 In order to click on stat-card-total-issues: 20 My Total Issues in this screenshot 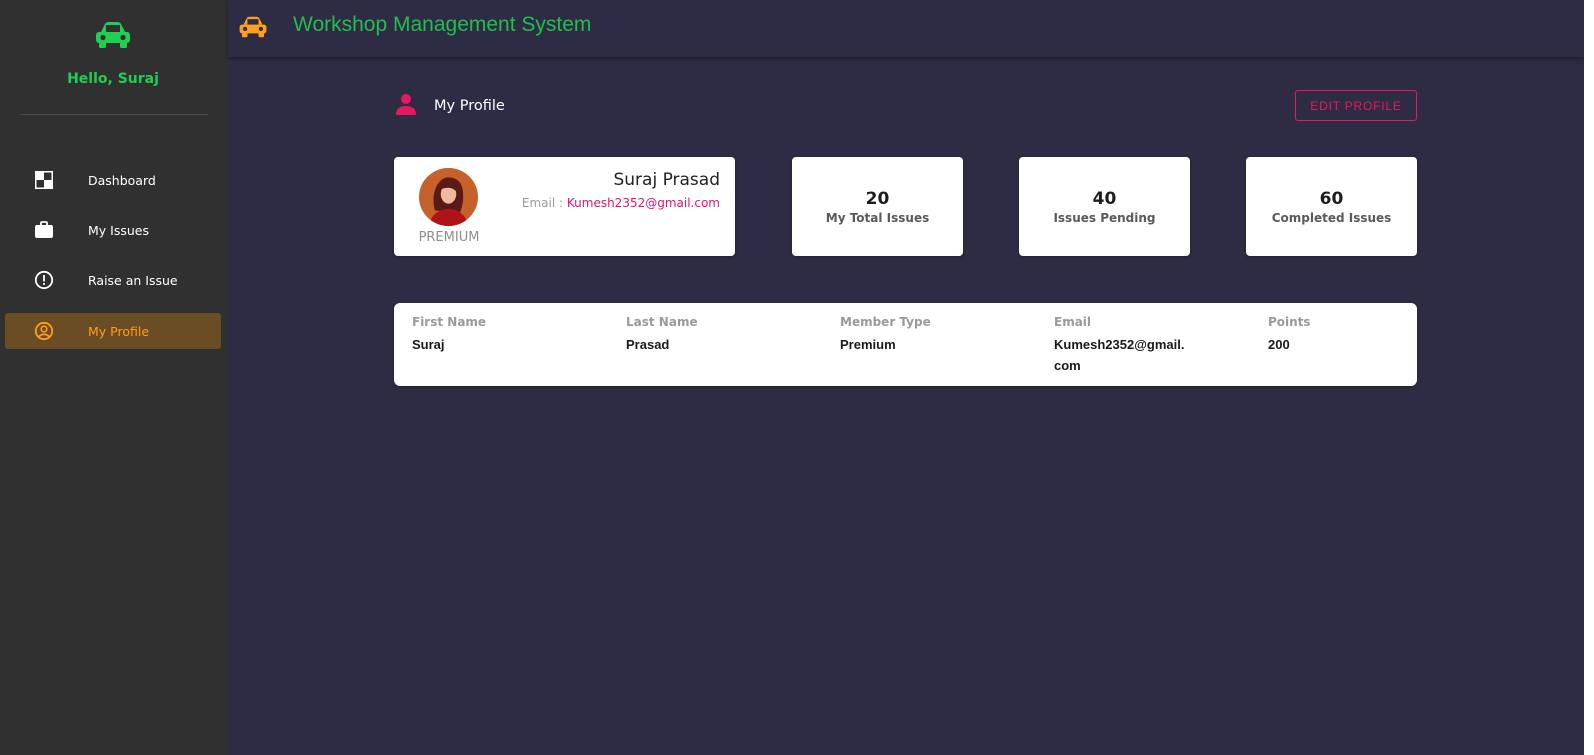, I will do `click(877, 206)`.